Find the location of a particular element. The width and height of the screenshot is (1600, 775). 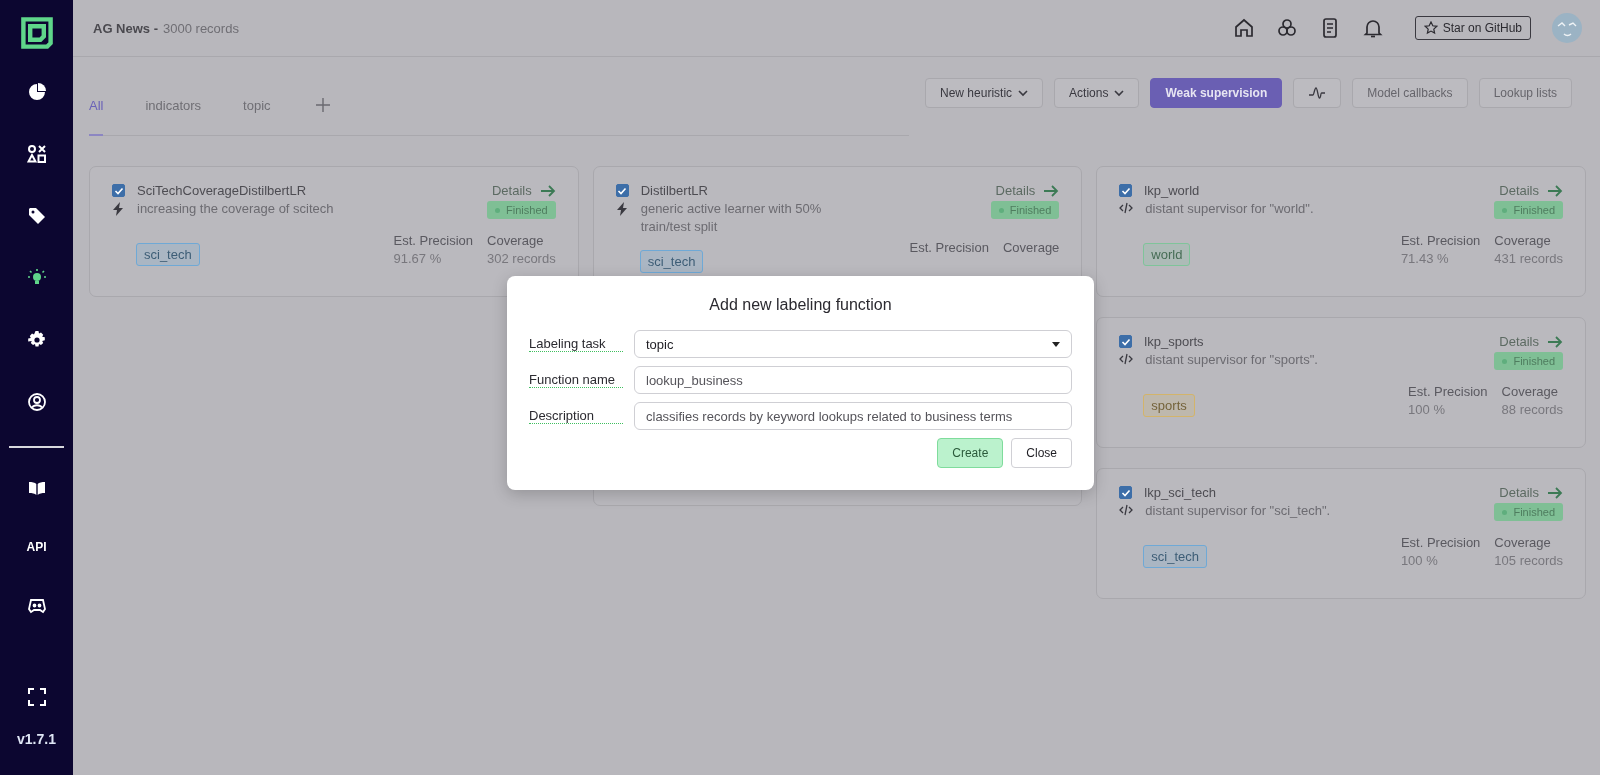

stat-value: 105 records is located at coordinates (1528, 560).